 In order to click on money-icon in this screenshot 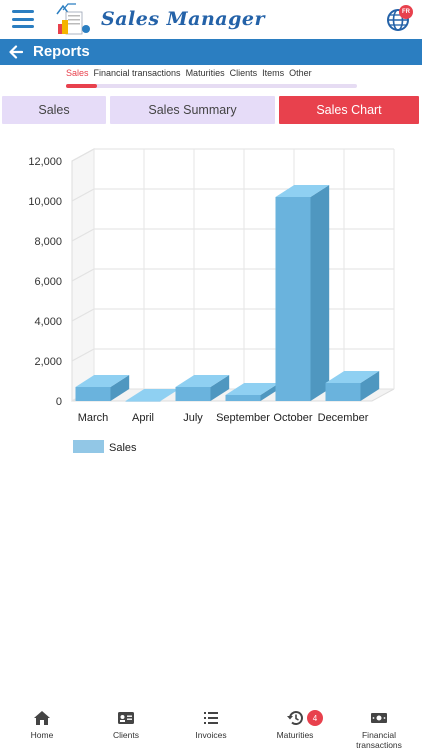, I will do `click(379, 718)`.